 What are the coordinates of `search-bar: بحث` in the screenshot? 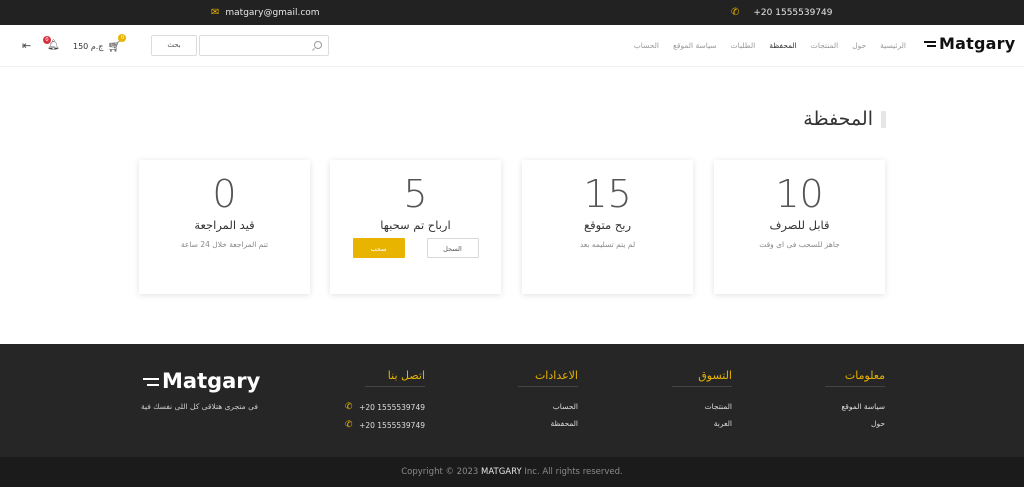 It's located at (240, 45).